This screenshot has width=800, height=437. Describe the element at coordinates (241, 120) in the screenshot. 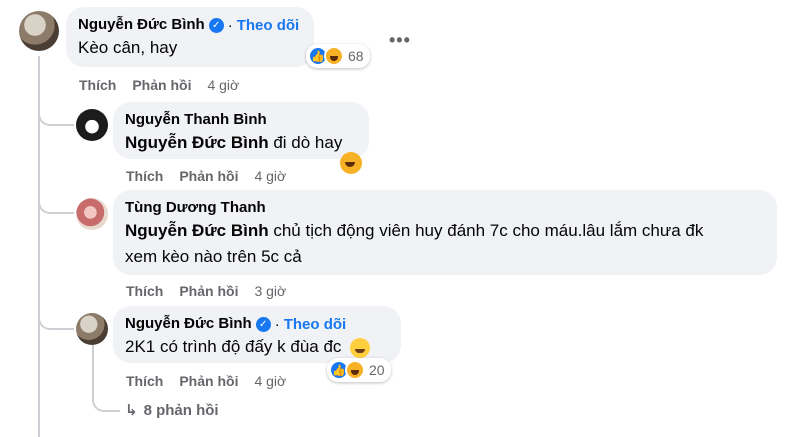

I see `comment-author: Nguyễn Thanh Bình` at that location.